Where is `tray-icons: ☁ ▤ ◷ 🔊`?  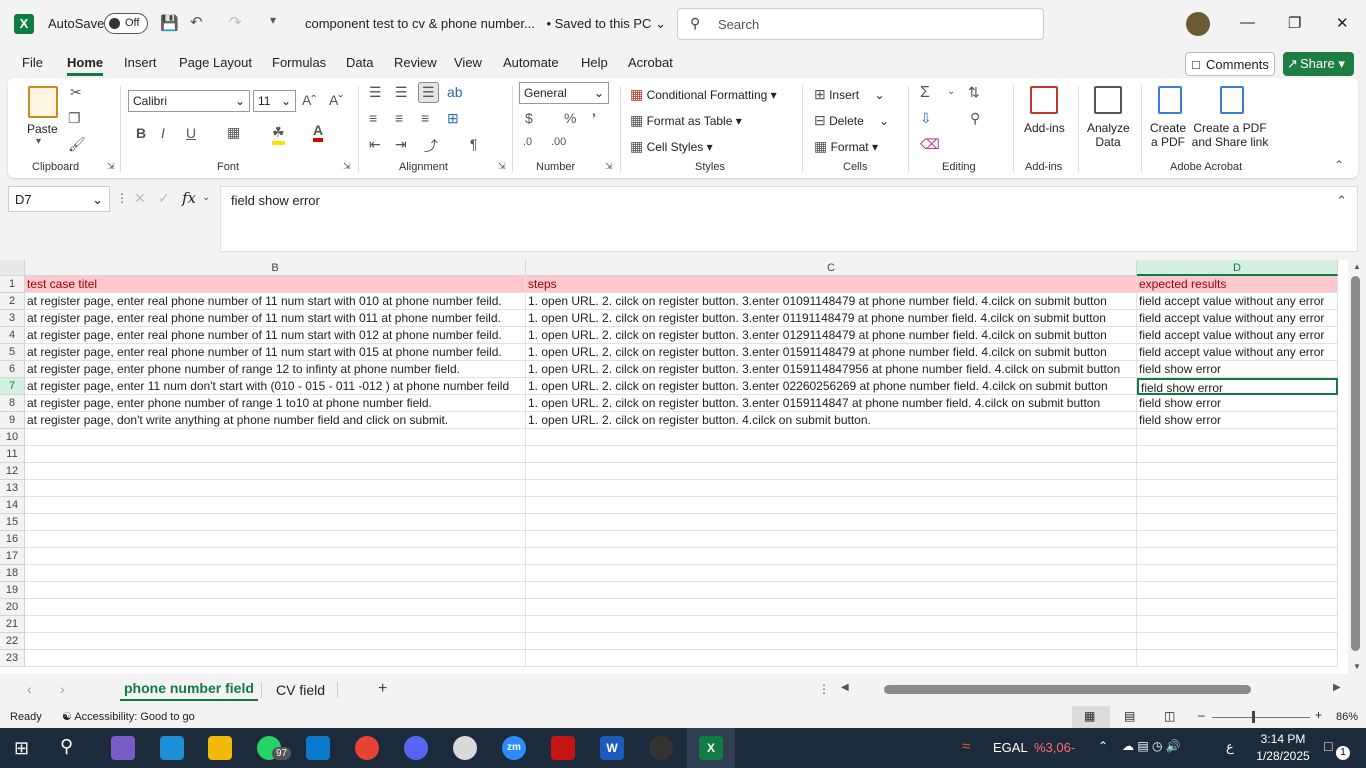
tray-icons: ☁ ▤ ◷ 🔊 is located at coordinates (1151, 746).